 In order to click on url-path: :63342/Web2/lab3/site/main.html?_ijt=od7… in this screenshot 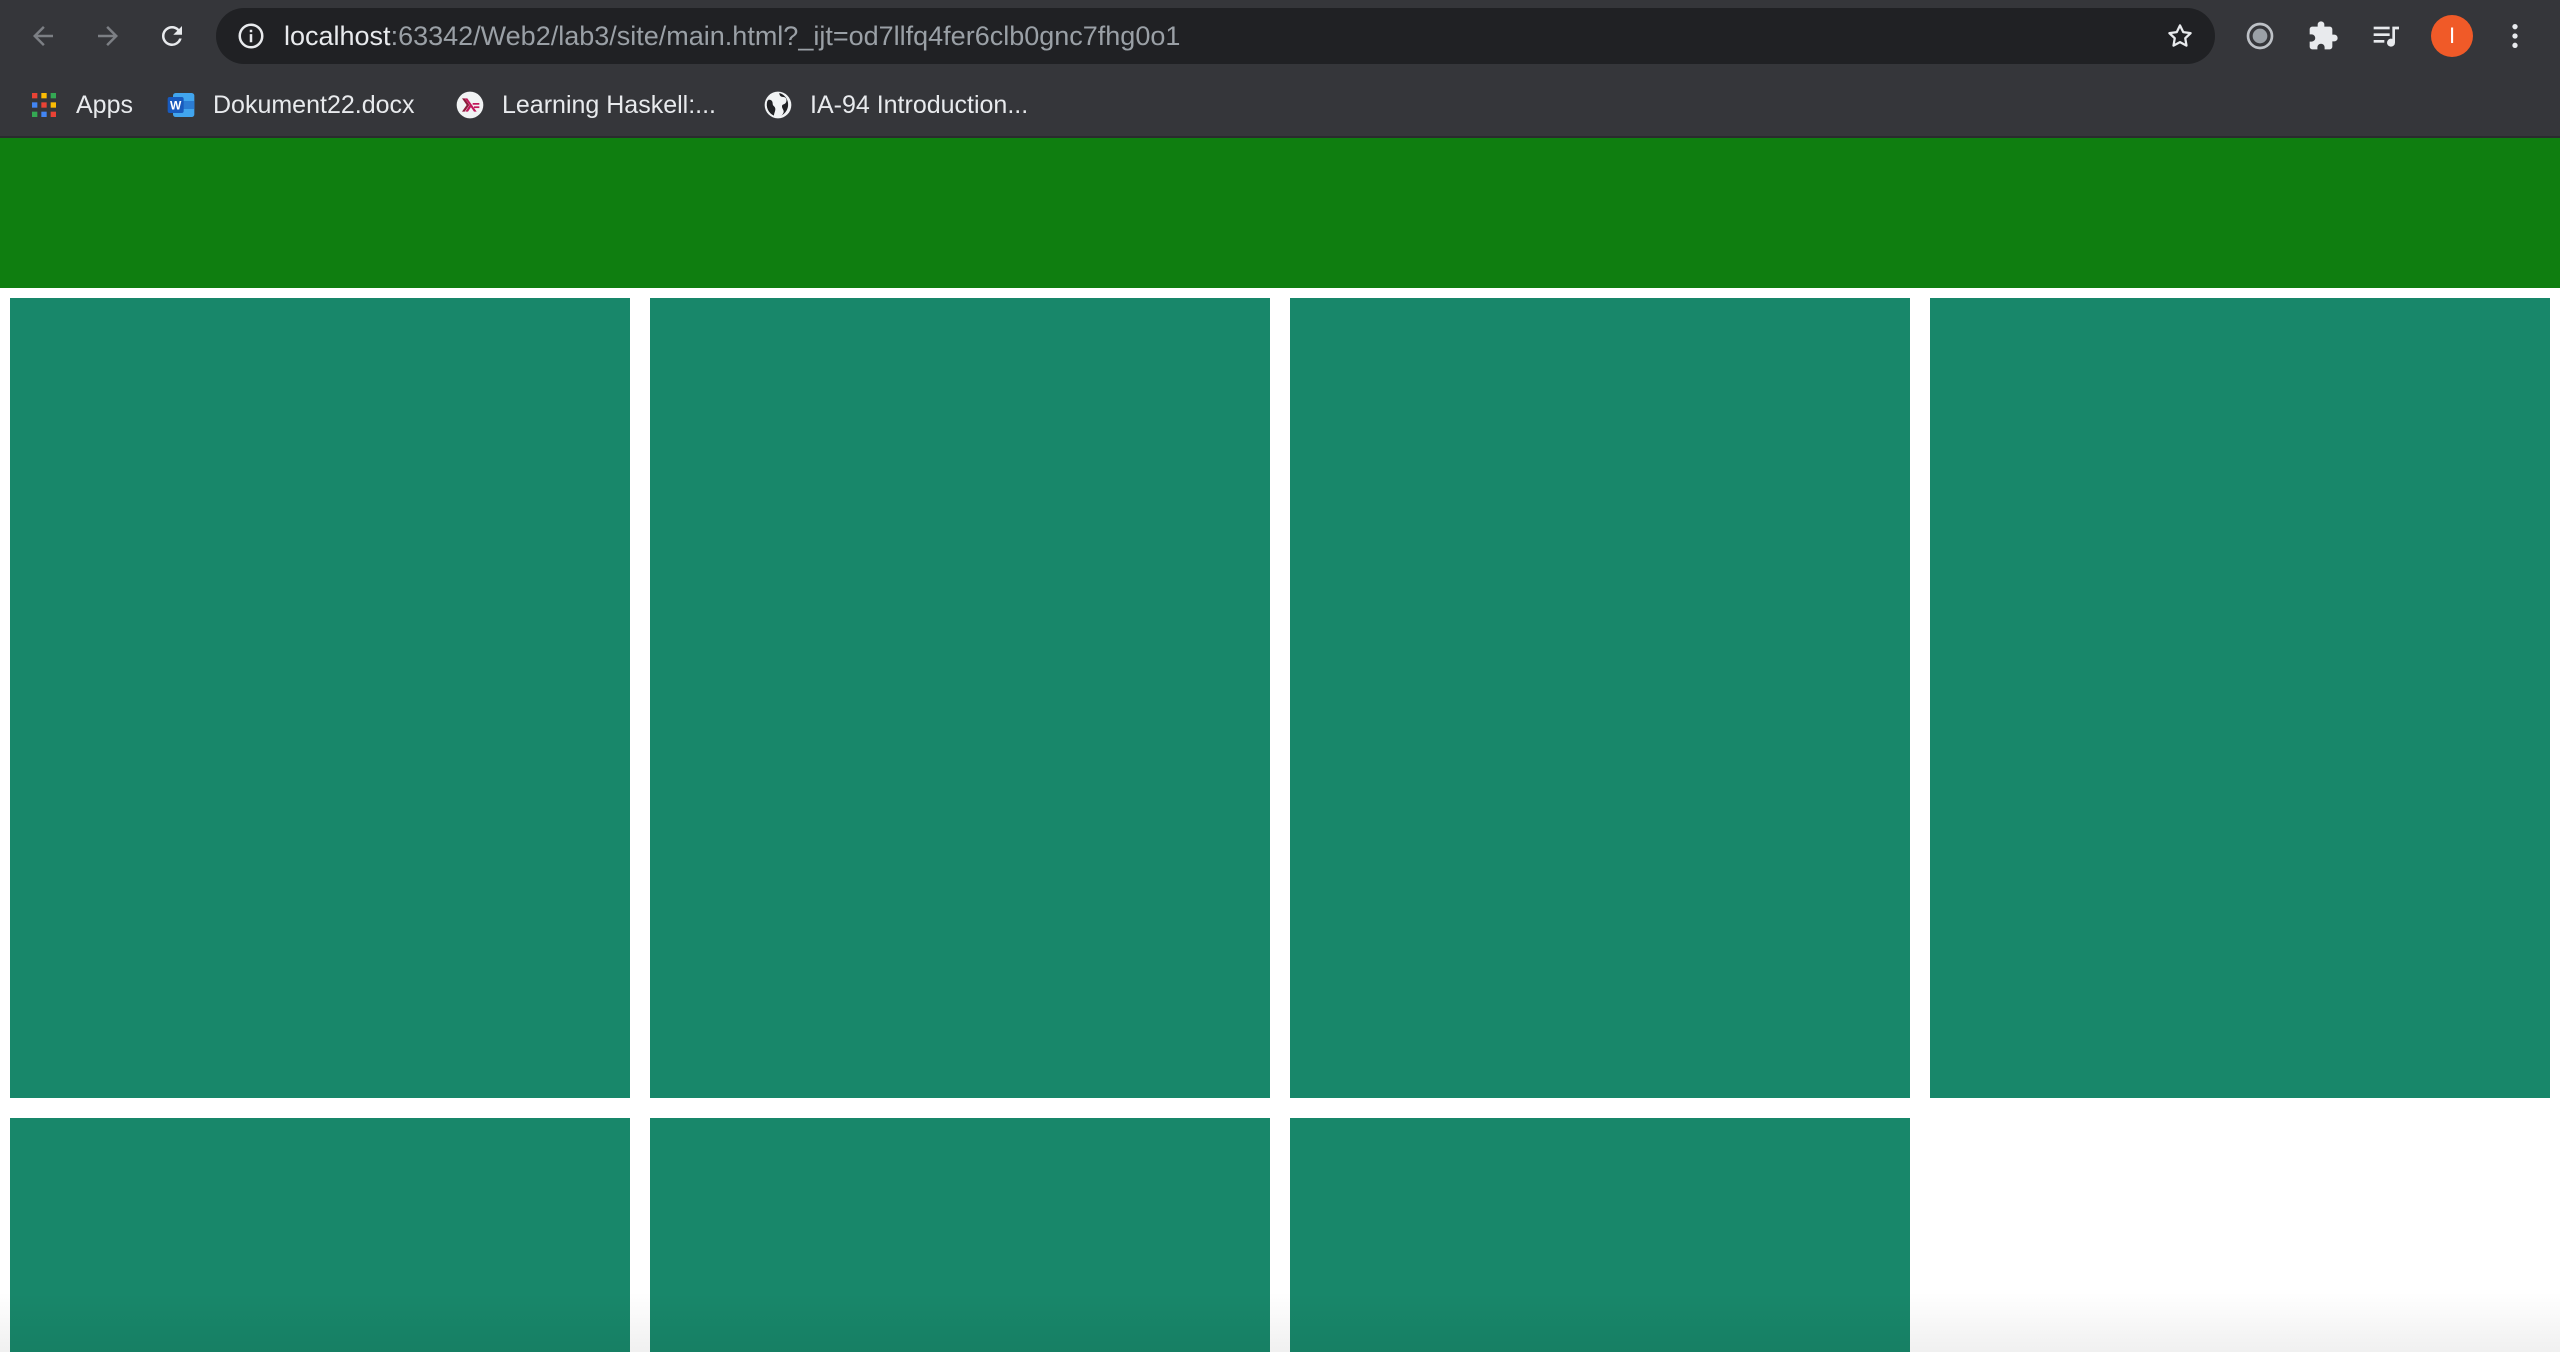, I will do `click(785, 36)`.